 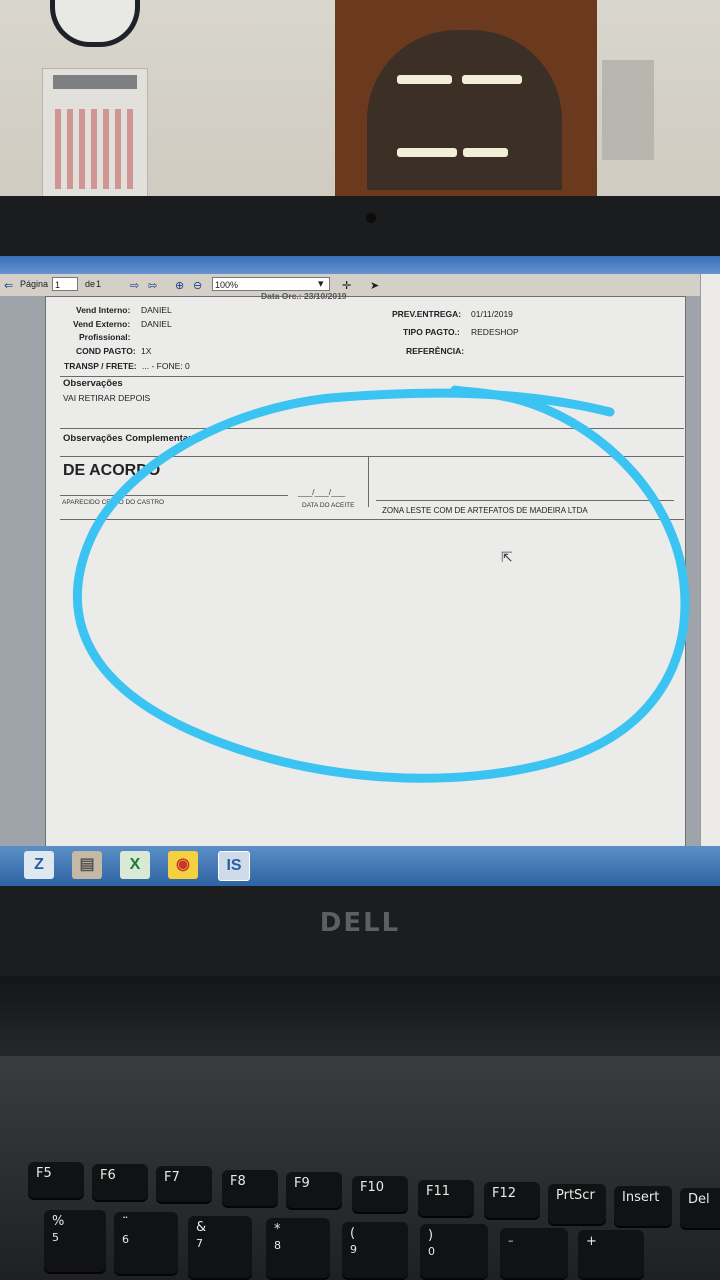 I want to click on referencia-label: REFERÊNCIA:, so click(x=435, y=351).